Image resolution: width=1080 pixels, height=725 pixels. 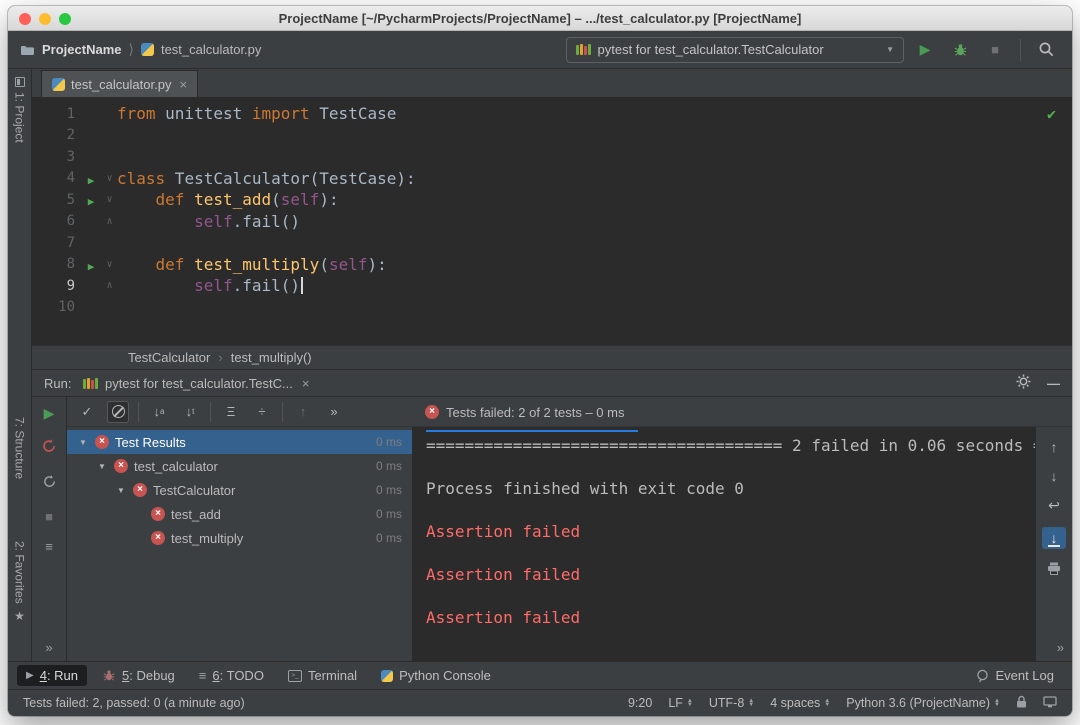 I want to click on print-button, so click(x=1054, y=570).